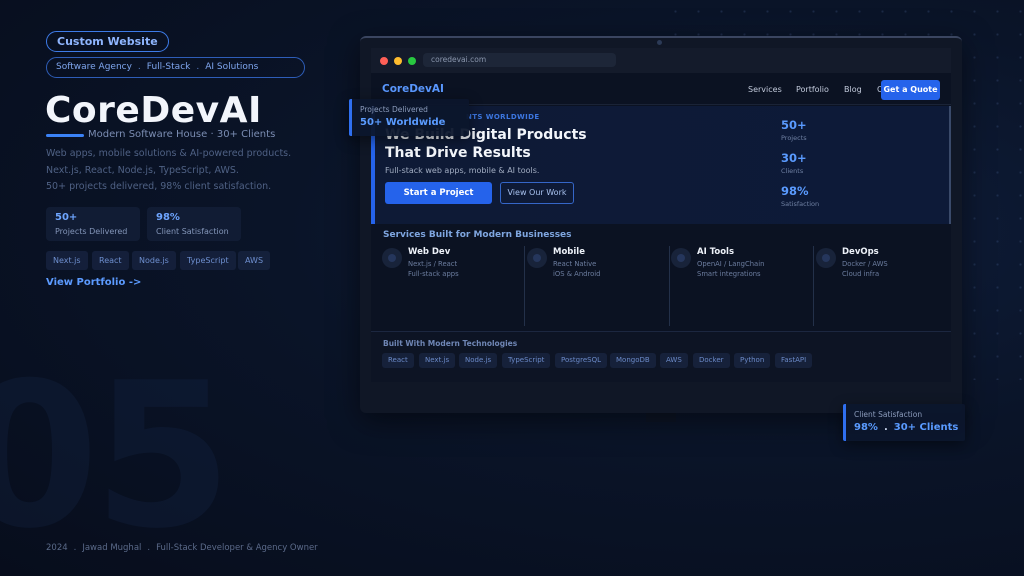  Describe the element at coordinates (794, 138) in the screenshot. I see `stat-label: Projects` at that location.